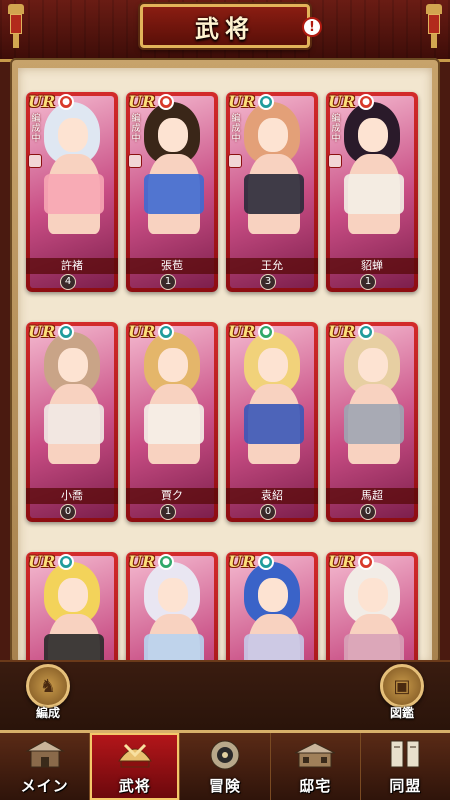  I want to click on encyclopedia-button-label: 図鑑, so click(401, 713).